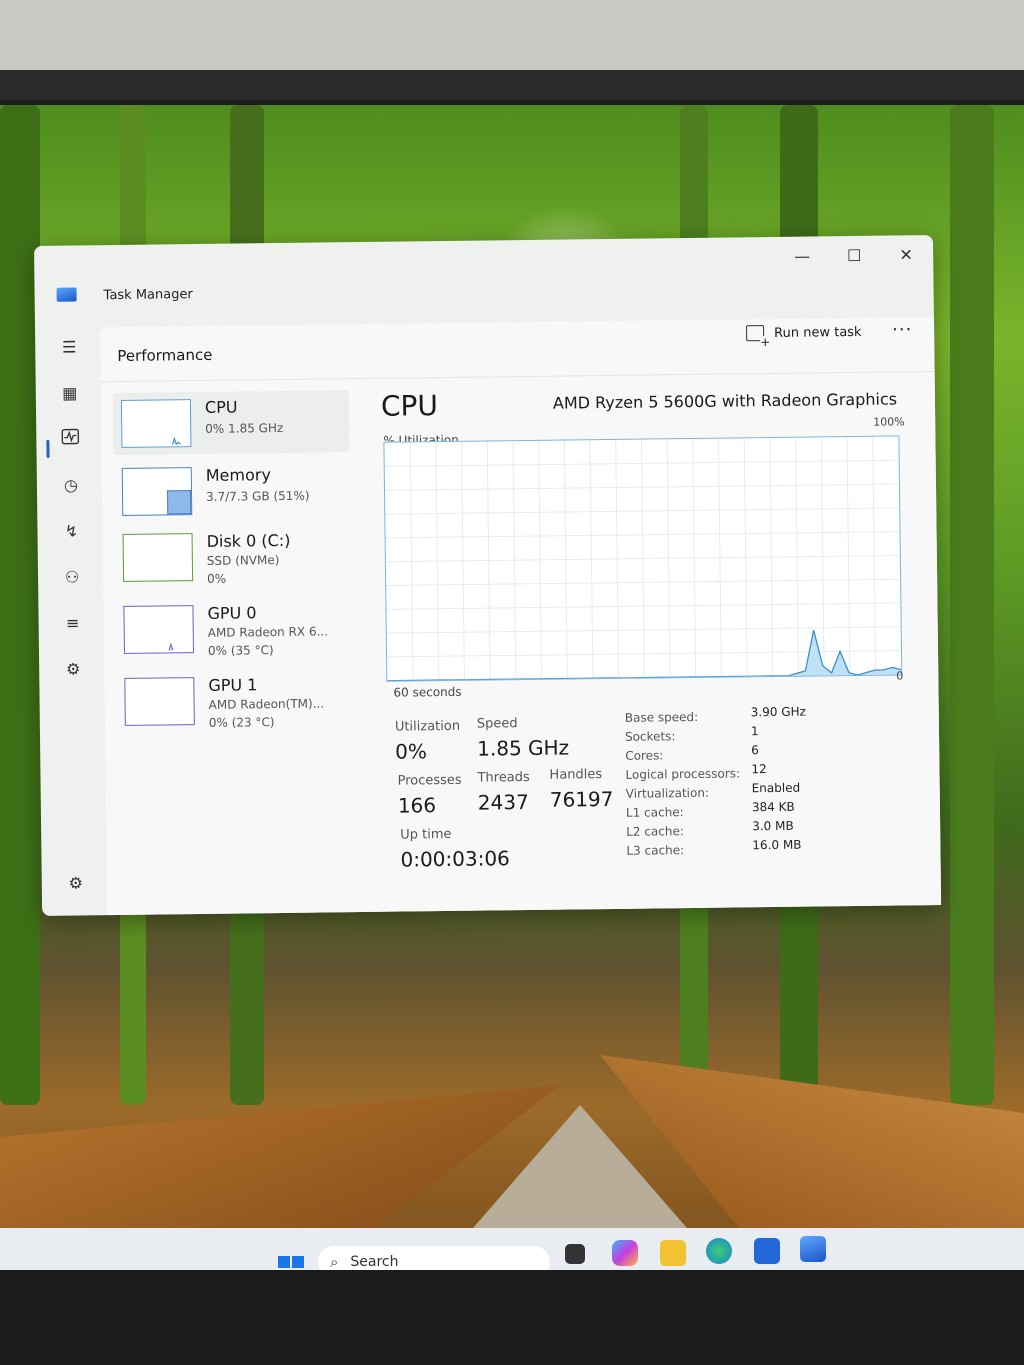 Image resolution: width=1024 pixels, height=1365 pixels. What do you see at coordinates (683, 774) in the screenshot?
I see `spec-label: Logical processors:` at bounding box center [683, 774].